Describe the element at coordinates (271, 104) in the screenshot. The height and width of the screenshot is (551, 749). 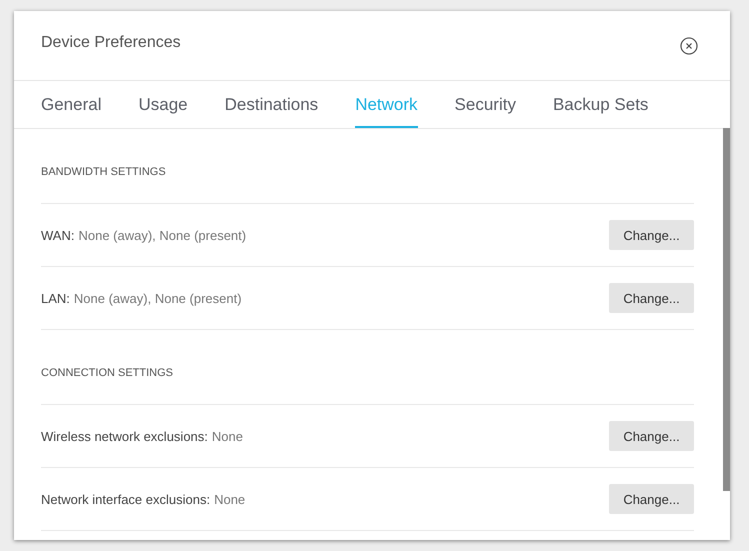
I see `tab: Destinations` at that location.